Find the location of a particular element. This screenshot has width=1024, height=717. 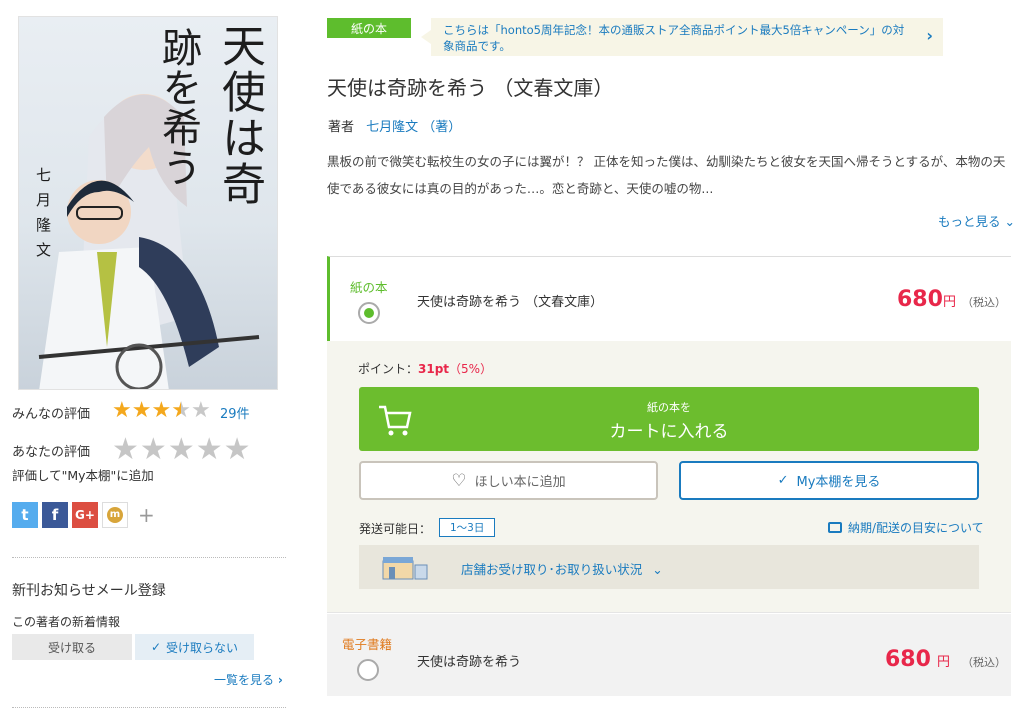

store-label: 店舗お受け取り･お取り扱い状況 ⌄ is located at coordinates (562, 568).